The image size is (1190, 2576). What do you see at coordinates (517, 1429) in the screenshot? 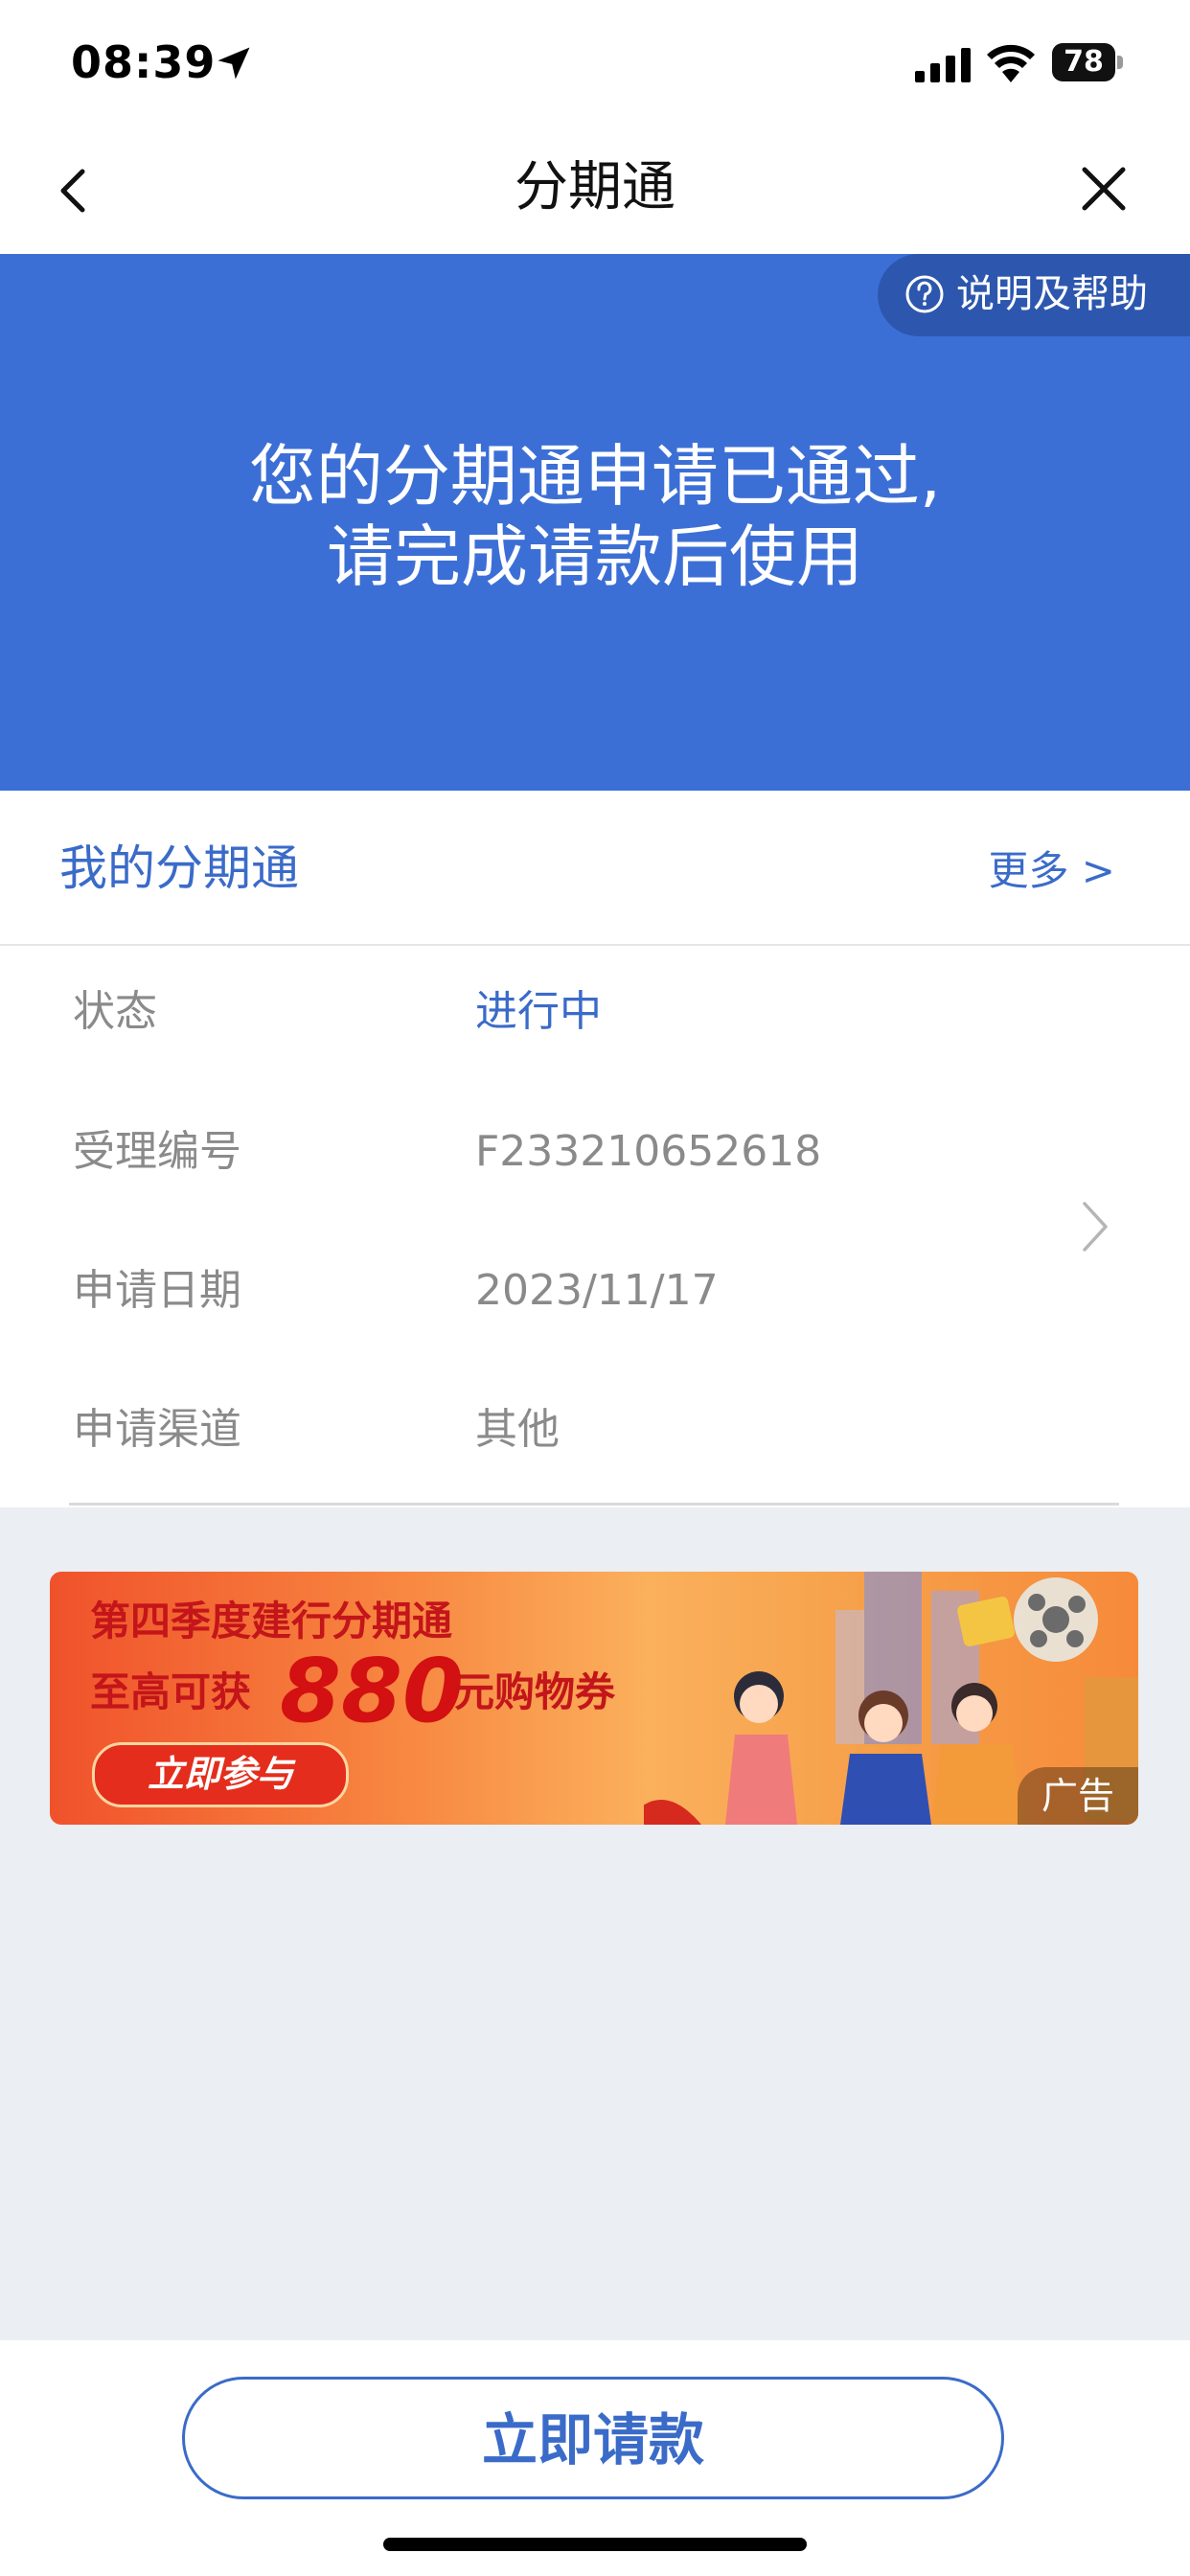
I see `application-channel-value: 其他` at bounding box center [517, 1429].